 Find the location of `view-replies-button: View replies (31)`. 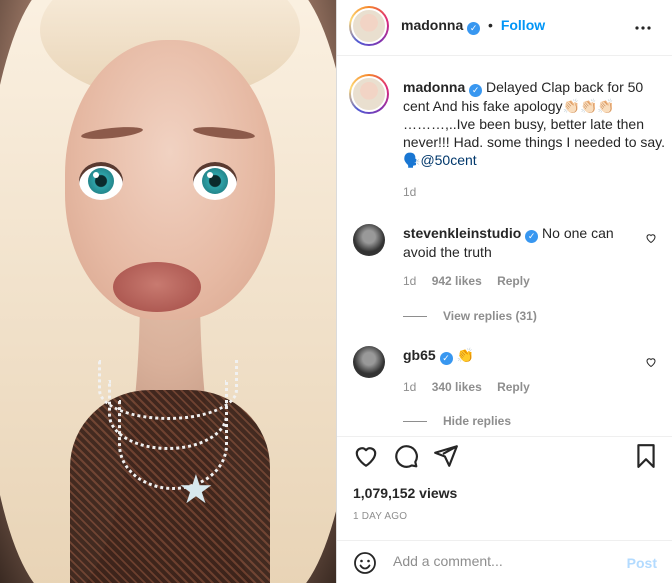

view-replies-button: View replies (31) is located at coordinates (470, 316).